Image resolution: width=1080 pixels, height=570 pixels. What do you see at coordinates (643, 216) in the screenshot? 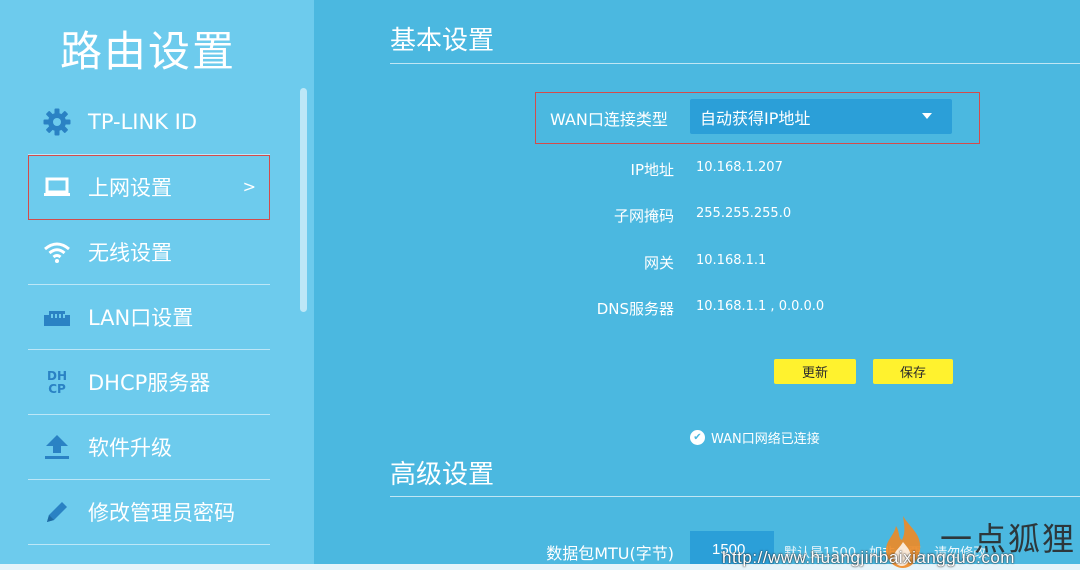
I see `subnet-mask-label: 子网掩码` at bounding box center [643, 216].